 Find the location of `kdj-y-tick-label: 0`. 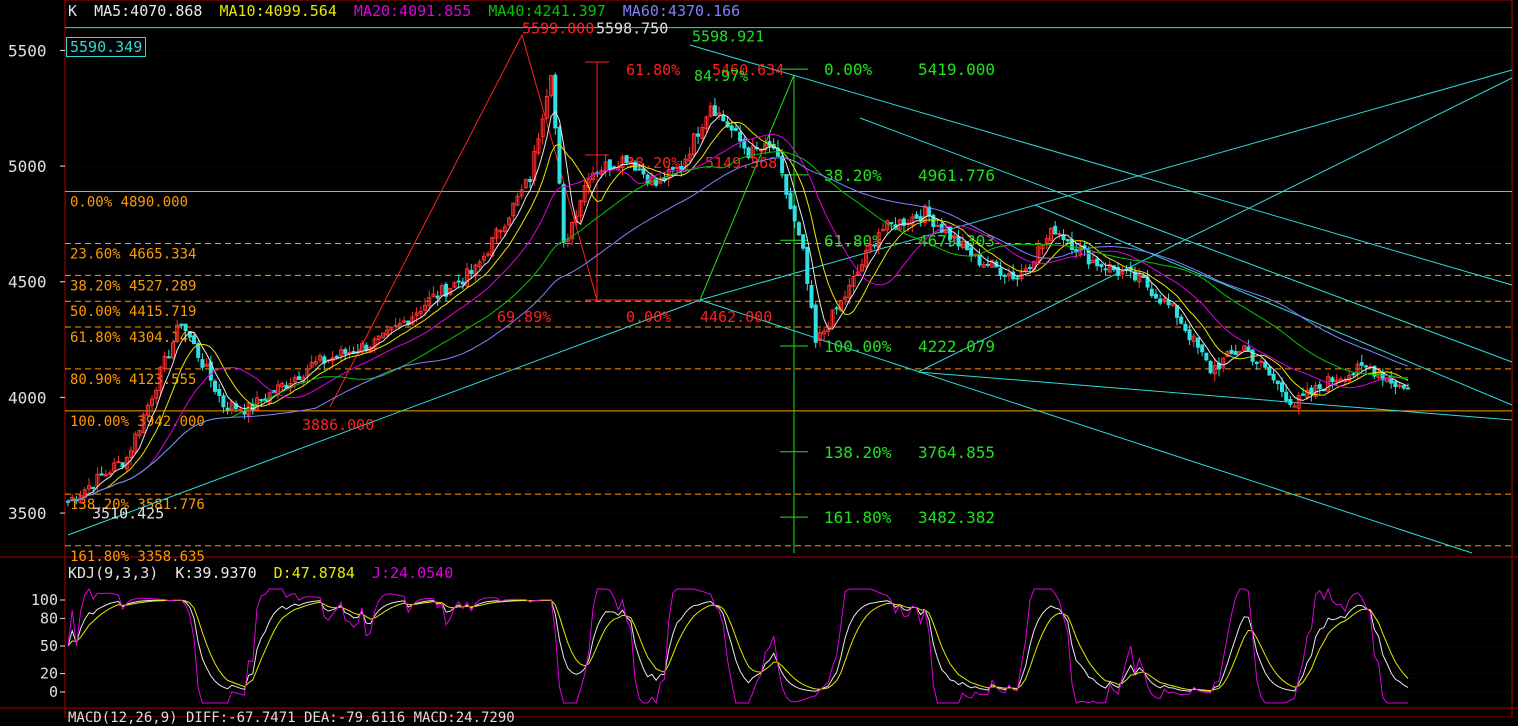

kdj-y-tick-label: 0 is located at coordinates (53, 692).